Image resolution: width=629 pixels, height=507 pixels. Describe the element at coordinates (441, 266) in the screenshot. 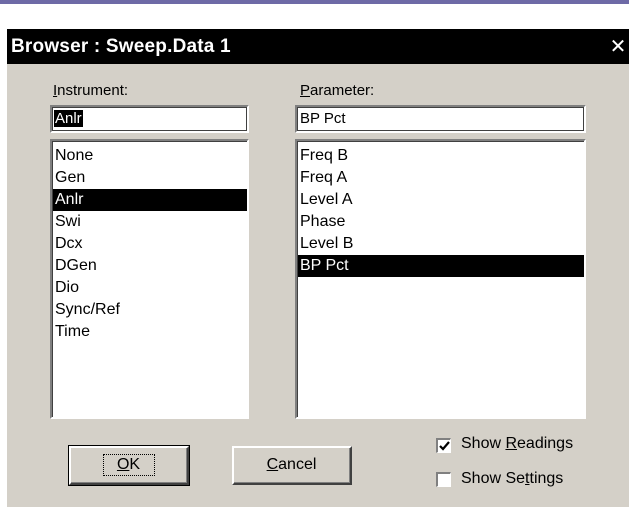

I see `parameter-list-item: BP Pct` at that location.